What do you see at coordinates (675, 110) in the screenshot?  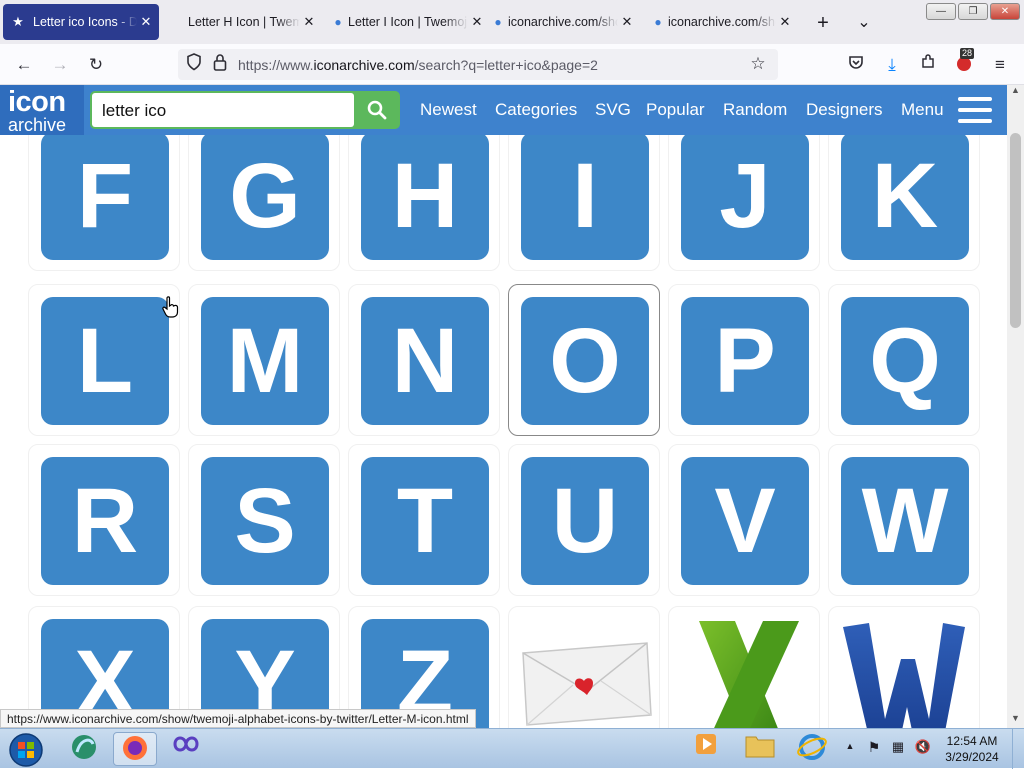 I see `nav-popular: Popular` at bounding box center [675, 110].